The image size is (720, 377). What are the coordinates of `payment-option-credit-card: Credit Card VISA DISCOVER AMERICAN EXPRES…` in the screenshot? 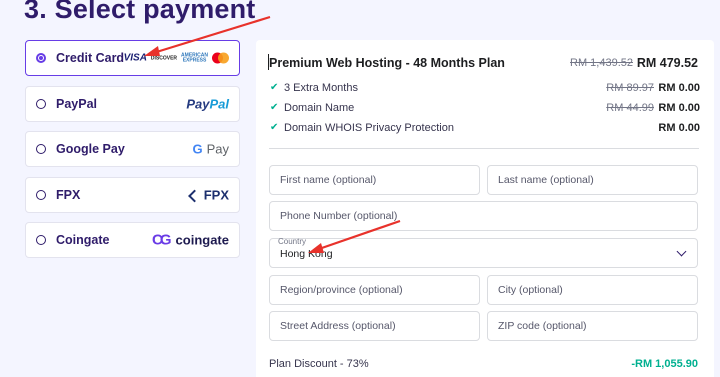 It's located at (132, 58).